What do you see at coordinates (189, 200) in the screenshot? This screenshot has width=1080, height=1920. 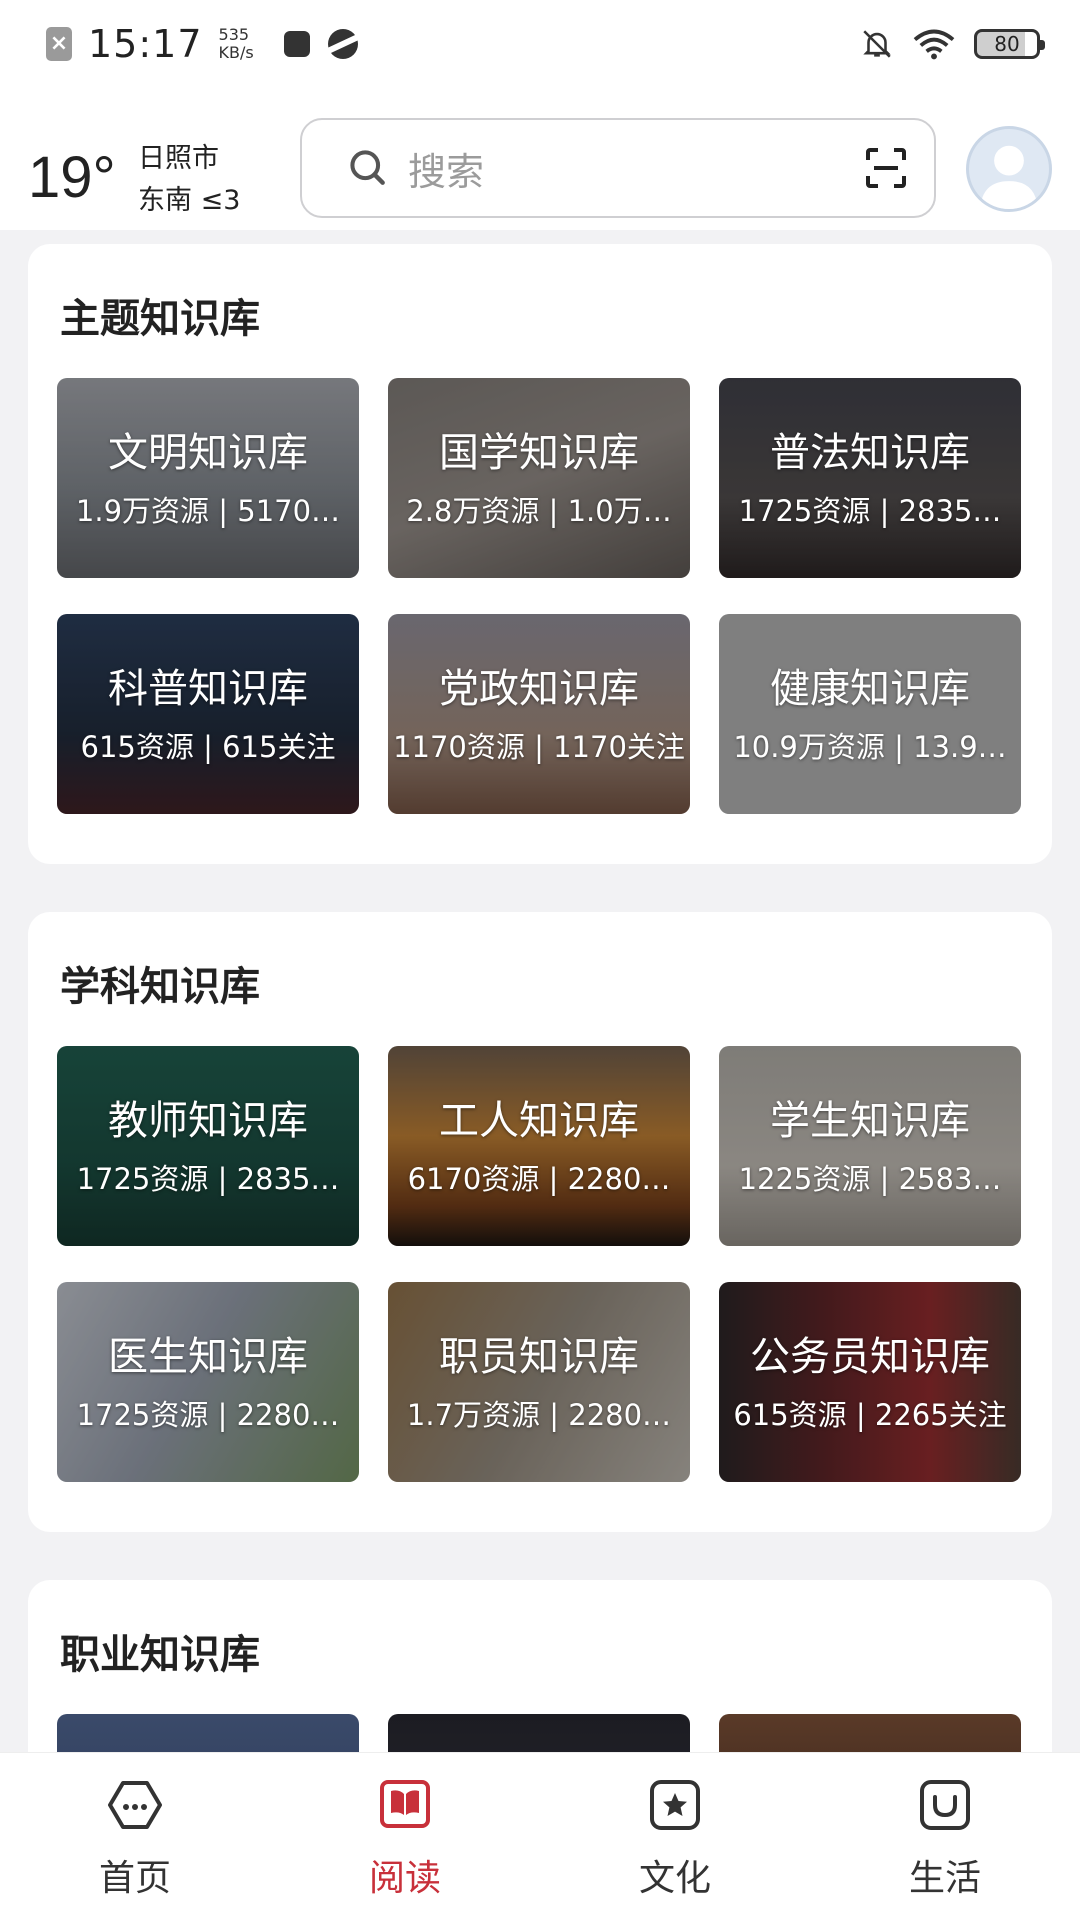 I see `weather-wind: 东南 ≤3` at bounding box center [189, 200].